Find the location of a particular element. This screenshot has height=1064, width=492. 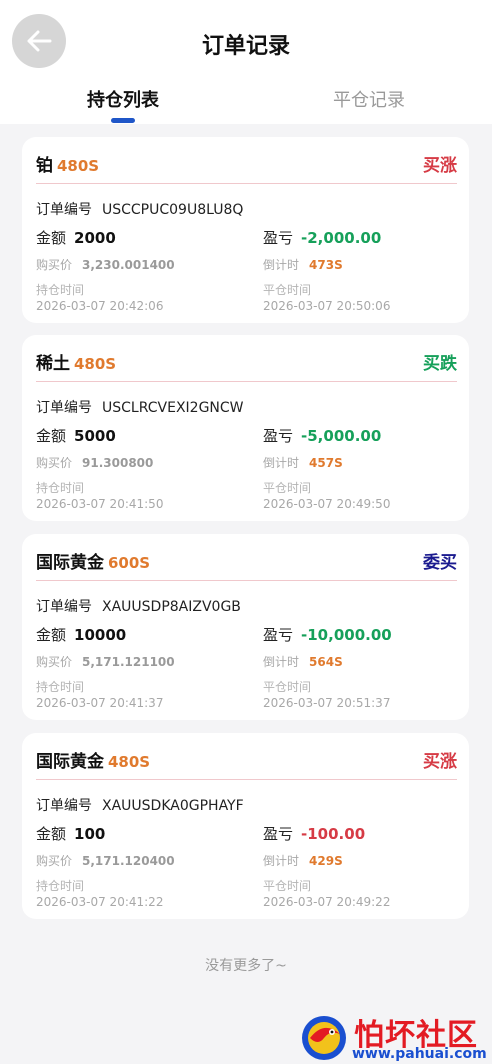

amount-value: 5000 is located at coordinates (95, 436).